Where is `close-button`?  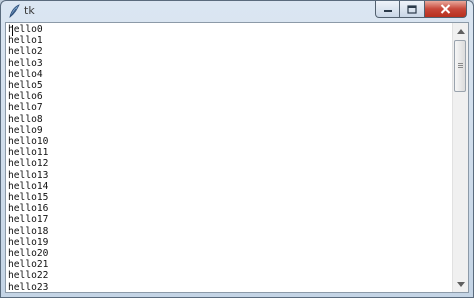 close-button is located at coordinates (445, 9).